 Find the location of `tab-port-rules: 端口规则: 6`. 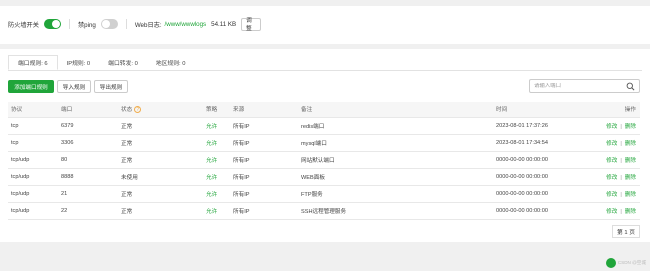

tab-port-rules: 端口规则: 6 is located at coordinates (33, 62).